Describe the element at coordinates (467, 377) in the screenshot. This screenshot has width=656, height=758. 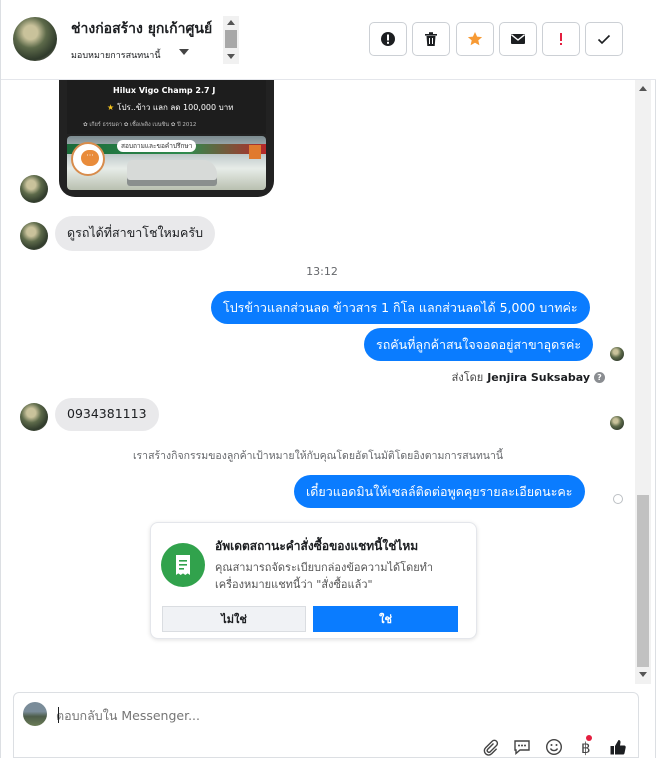
I see `sent-by-prefix: ส่งโดย` at that location.